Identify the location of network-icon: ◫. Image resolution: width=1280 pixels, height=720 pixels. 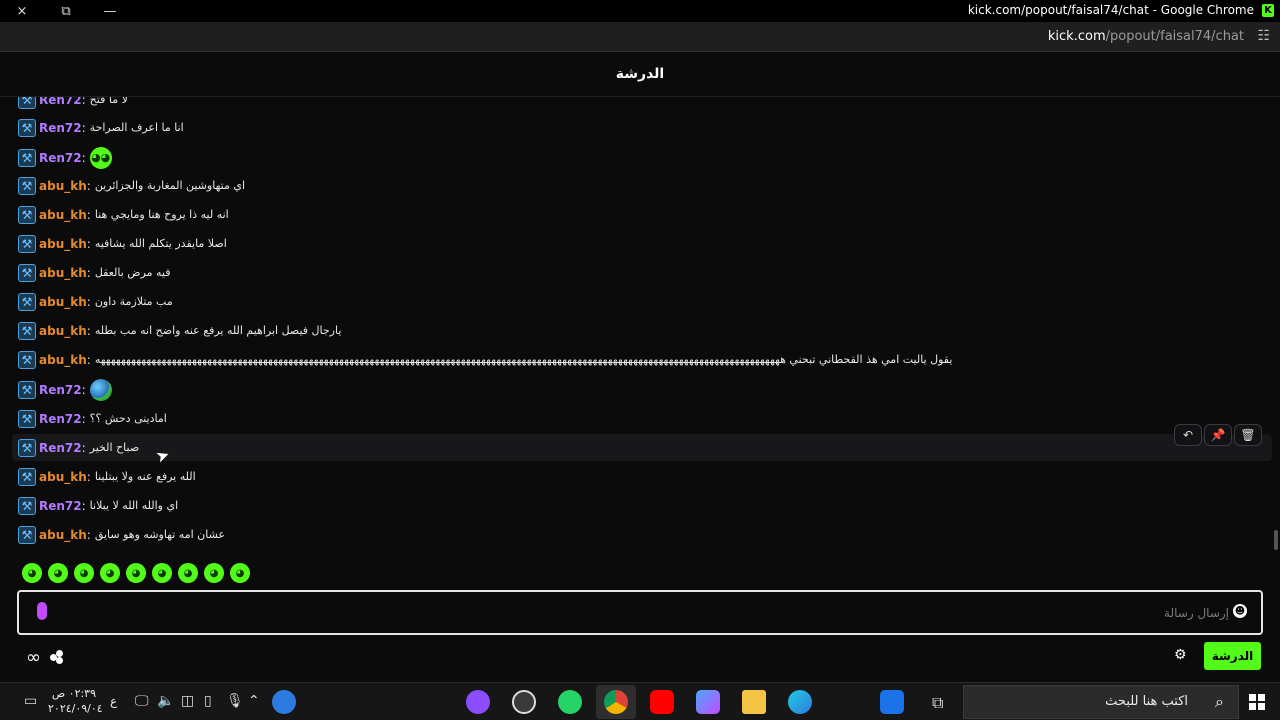
(187, 701).